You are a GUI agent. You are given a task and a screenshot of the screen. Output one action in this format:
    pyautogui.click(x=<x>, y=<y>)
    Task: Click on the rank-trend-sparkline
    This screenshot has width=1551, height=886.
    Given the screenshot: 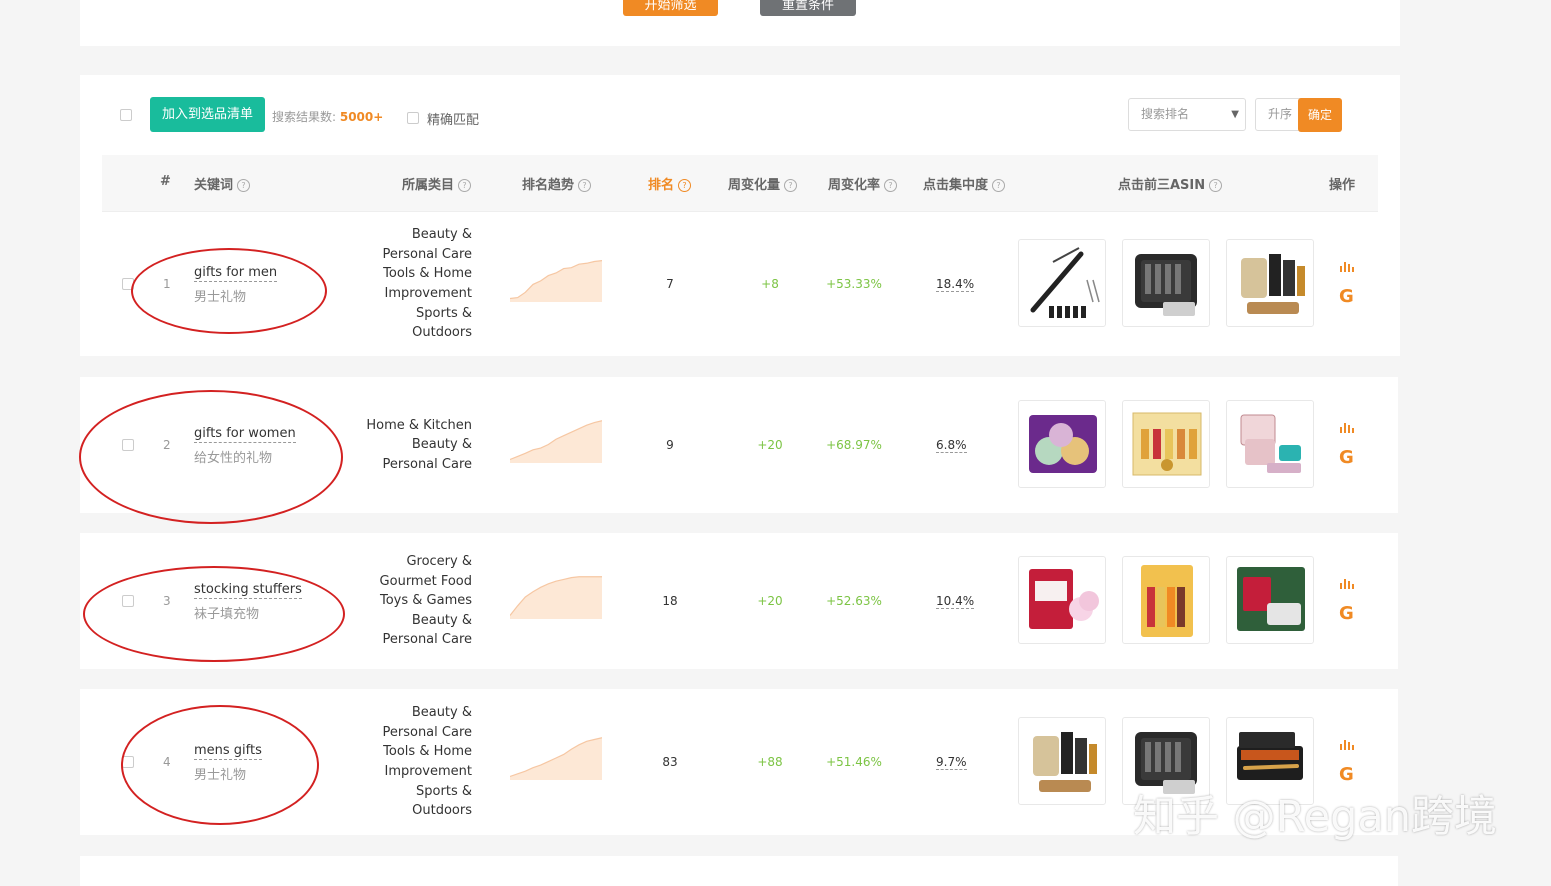 What is the action you would take?
    pyautogui.click(x=556, y=758)
    